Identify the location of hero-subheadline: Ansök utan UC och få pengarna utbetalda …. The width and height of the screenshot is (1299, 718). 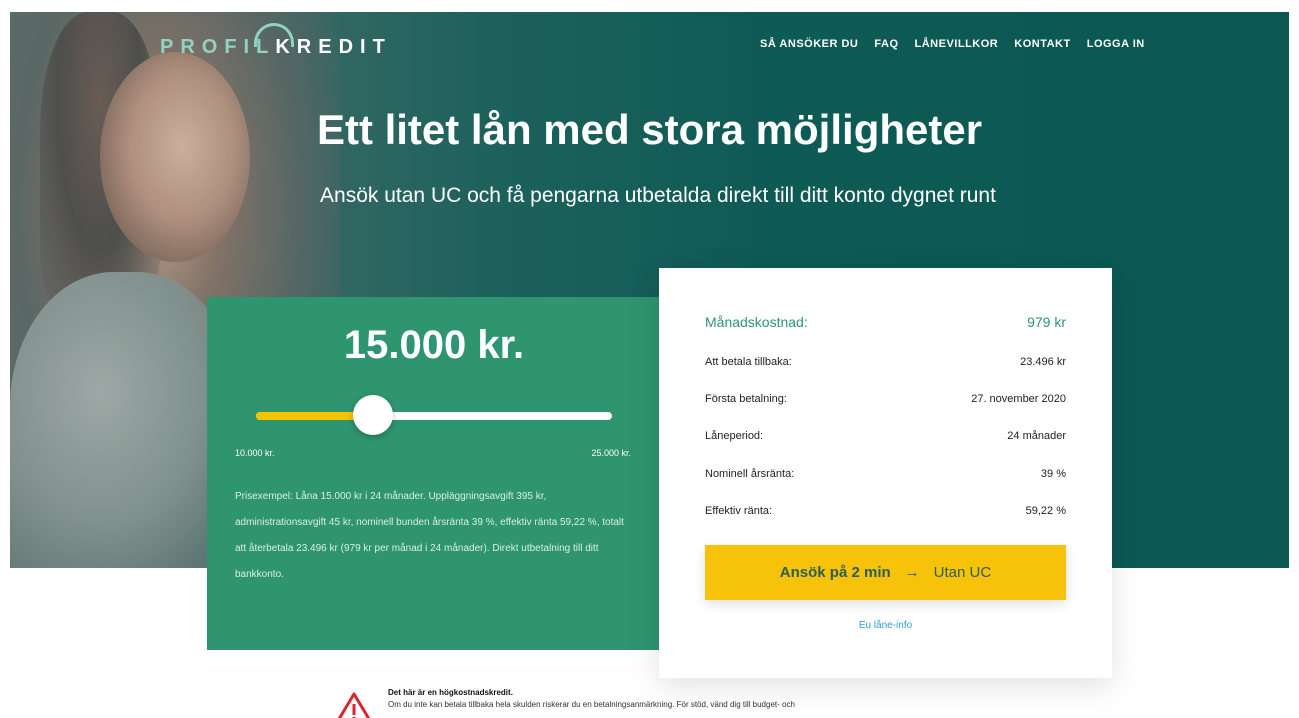
(658, 195).